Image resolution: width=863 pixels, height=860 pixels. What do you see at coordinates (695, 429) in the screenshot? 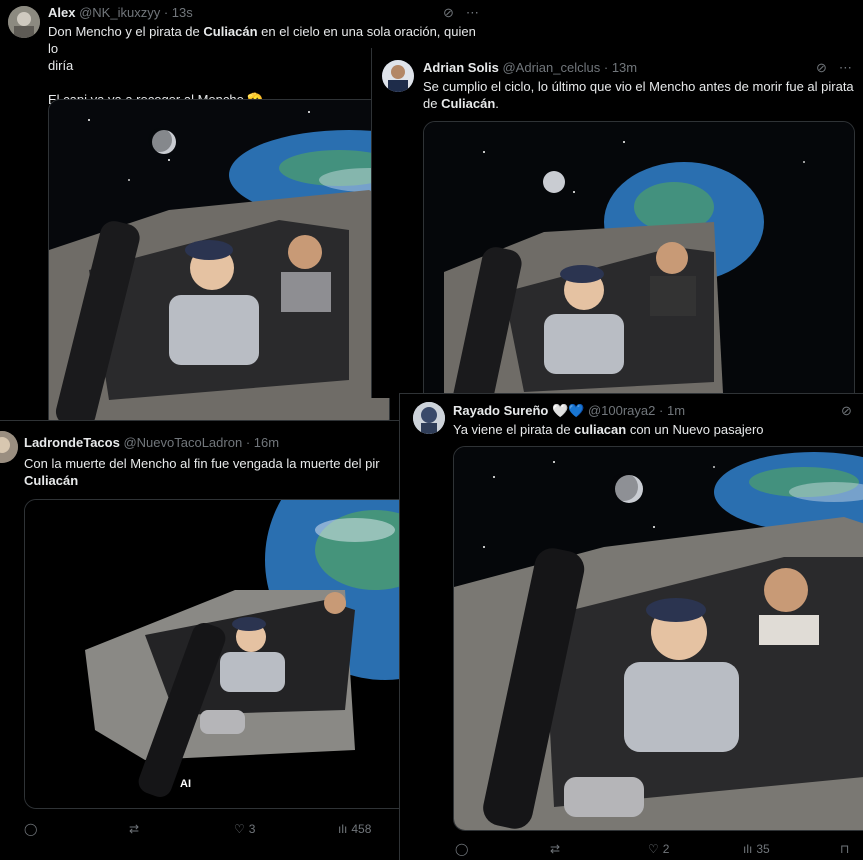
I see `text-part: con un Nuevo pasajero` at bounding box center [695, 429].